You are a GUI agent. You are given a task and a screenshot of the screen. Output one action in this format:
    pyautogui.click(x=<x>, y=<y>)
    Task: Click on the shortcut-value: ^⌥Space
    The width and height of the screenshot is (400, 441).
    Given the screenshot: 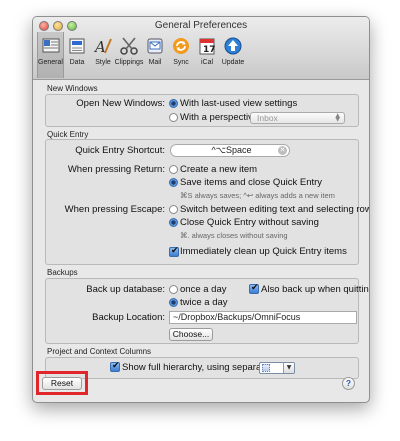 What is the action you would take?
    pyautogui.click(x=231, y=150)
    